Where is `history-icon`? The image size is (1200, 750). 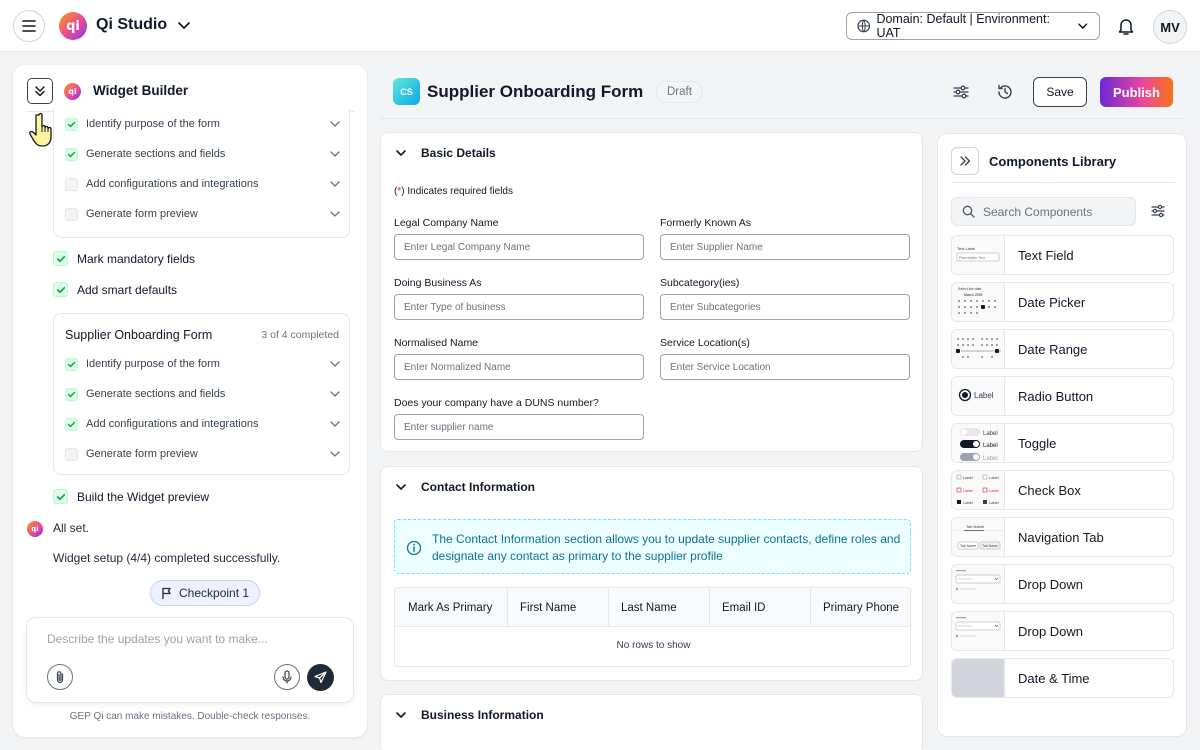 history-icon is located at coordinates (1005, 92).